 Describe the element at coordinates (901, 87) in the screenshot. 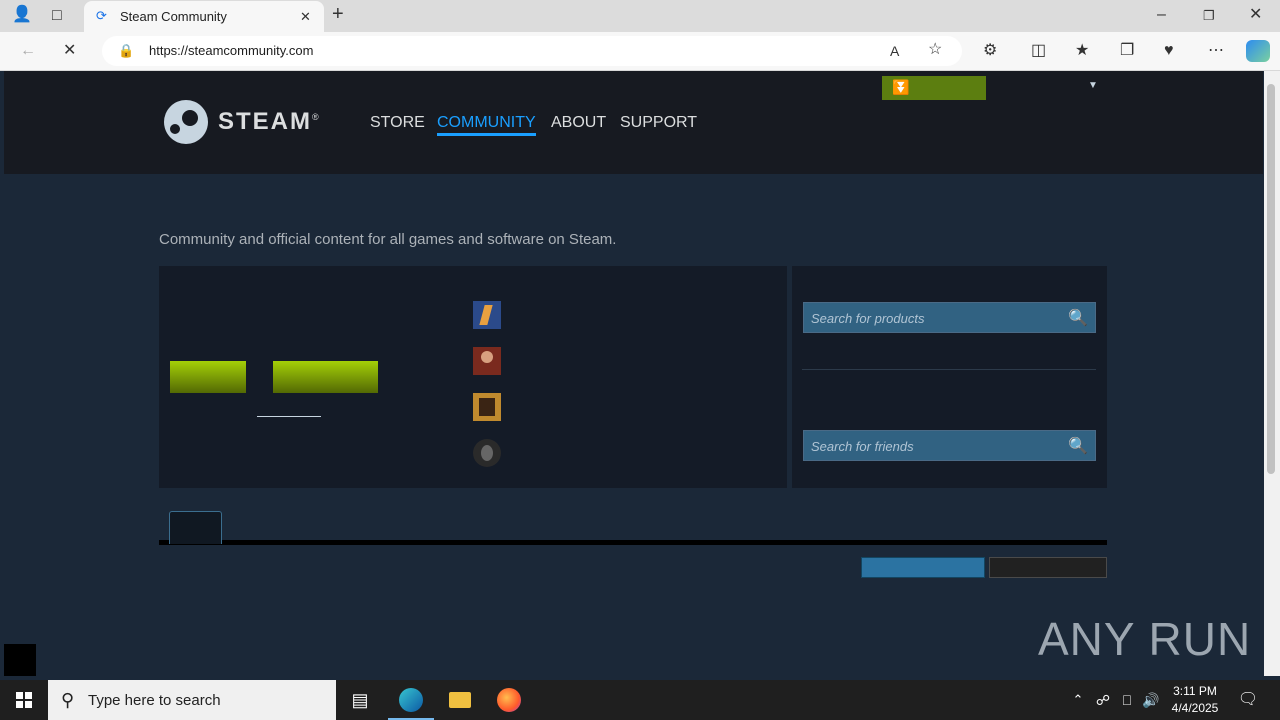

I see `download-icon: ⏬` at that location.